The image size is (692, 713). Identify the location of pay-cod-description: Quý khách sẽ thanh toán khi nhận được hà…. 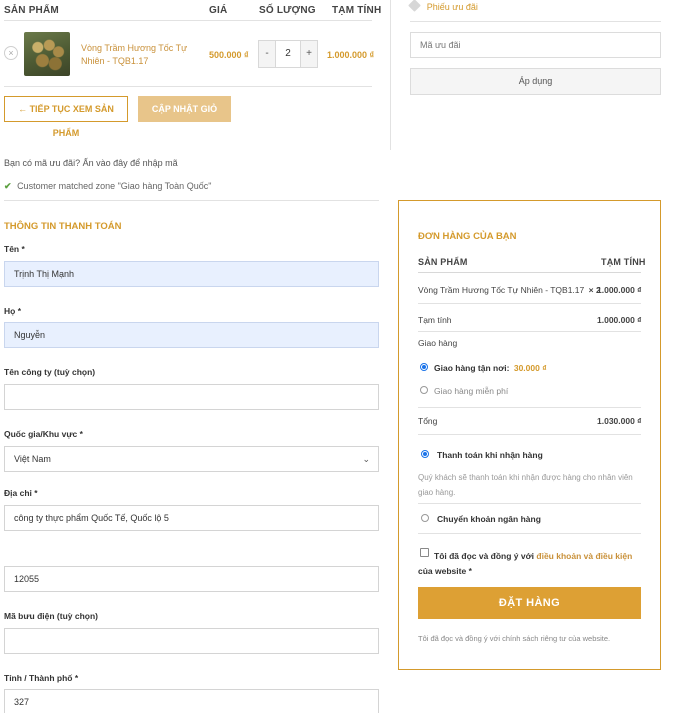
(525, 485).